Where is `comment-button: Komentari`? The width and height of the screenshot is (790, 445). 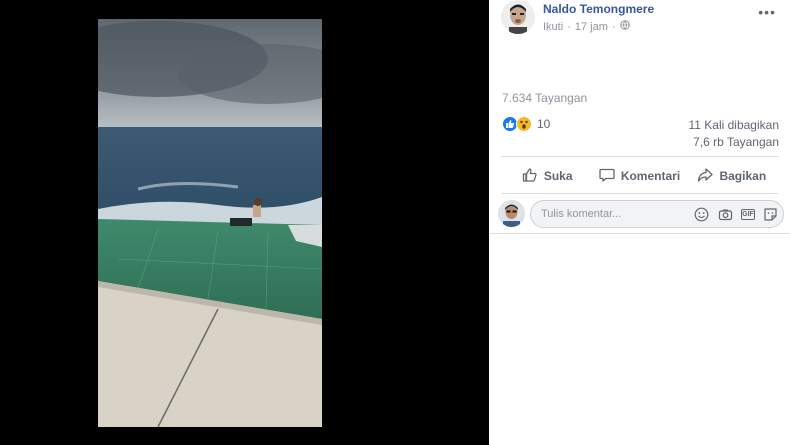
comment-button: Komentari is located at coordinates (639, 176).